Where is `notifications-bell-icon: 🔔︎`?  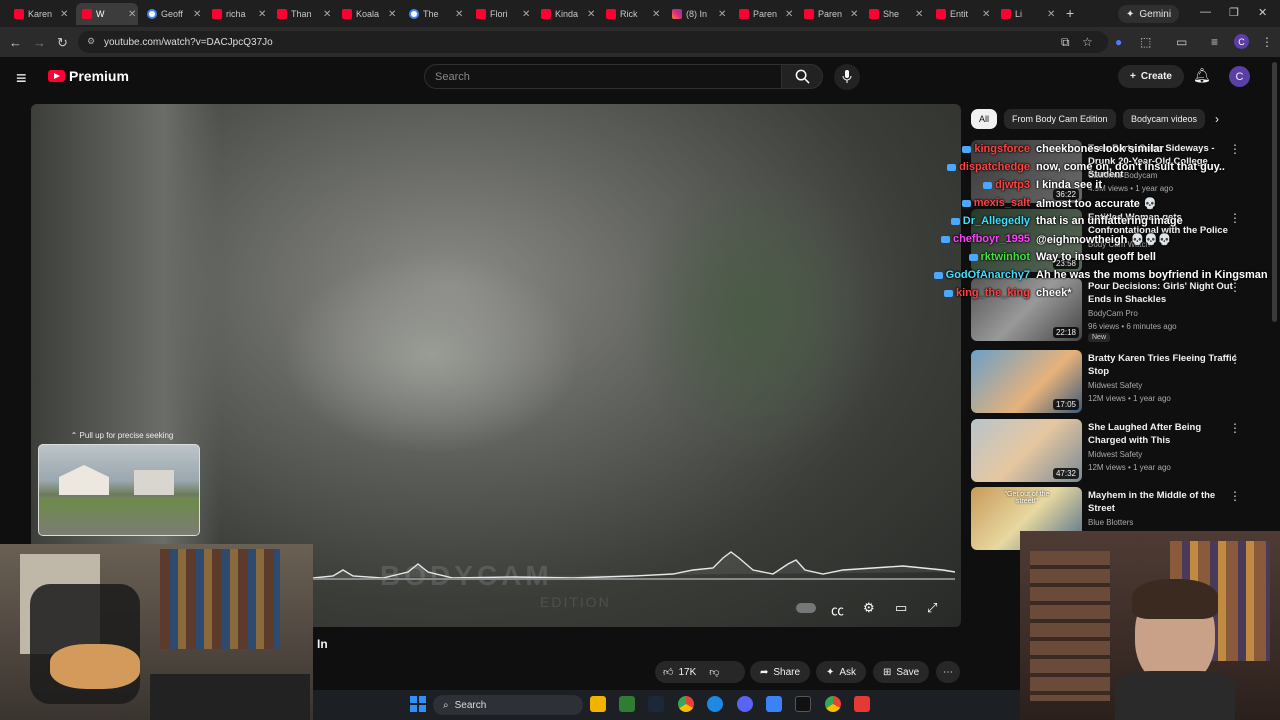 notifications-bell-icon: 🔔︎ is located at coordinates (1202, 75).